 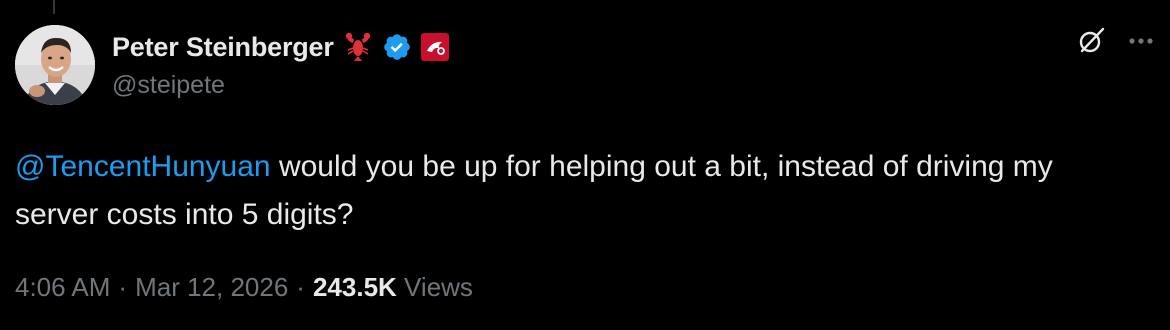 I want to click on thread-connector-line, so click(x=54, y=7).